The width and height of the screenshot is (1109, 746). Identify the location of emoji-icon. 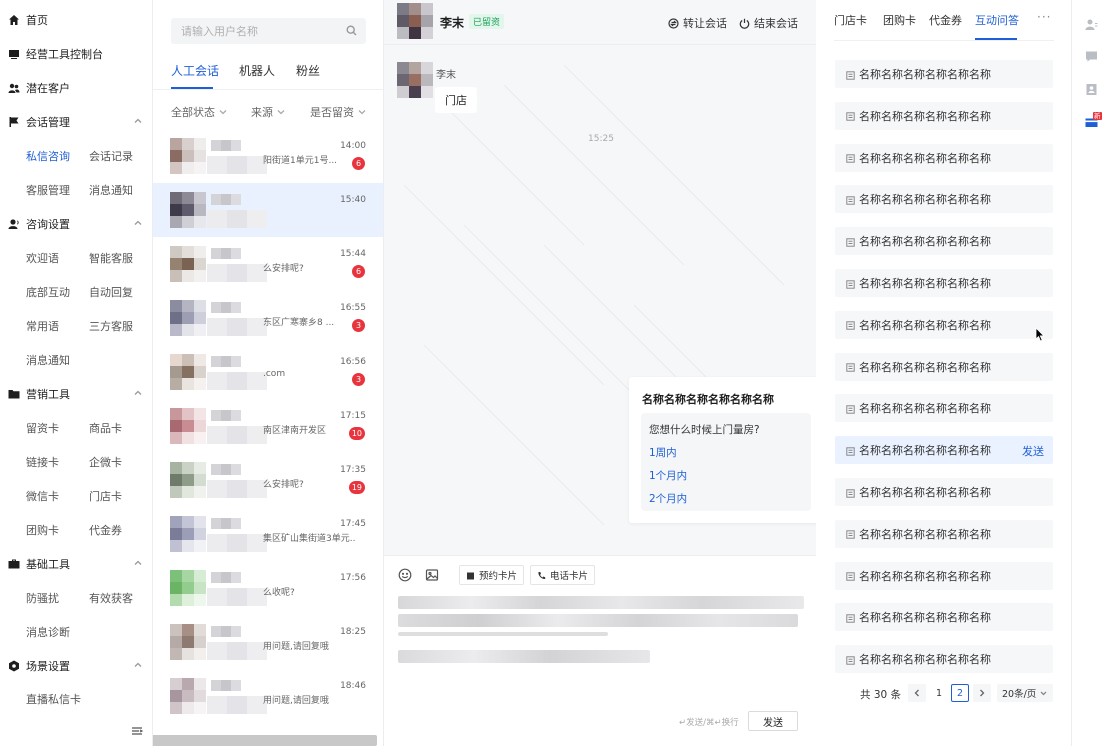
(405, 575).